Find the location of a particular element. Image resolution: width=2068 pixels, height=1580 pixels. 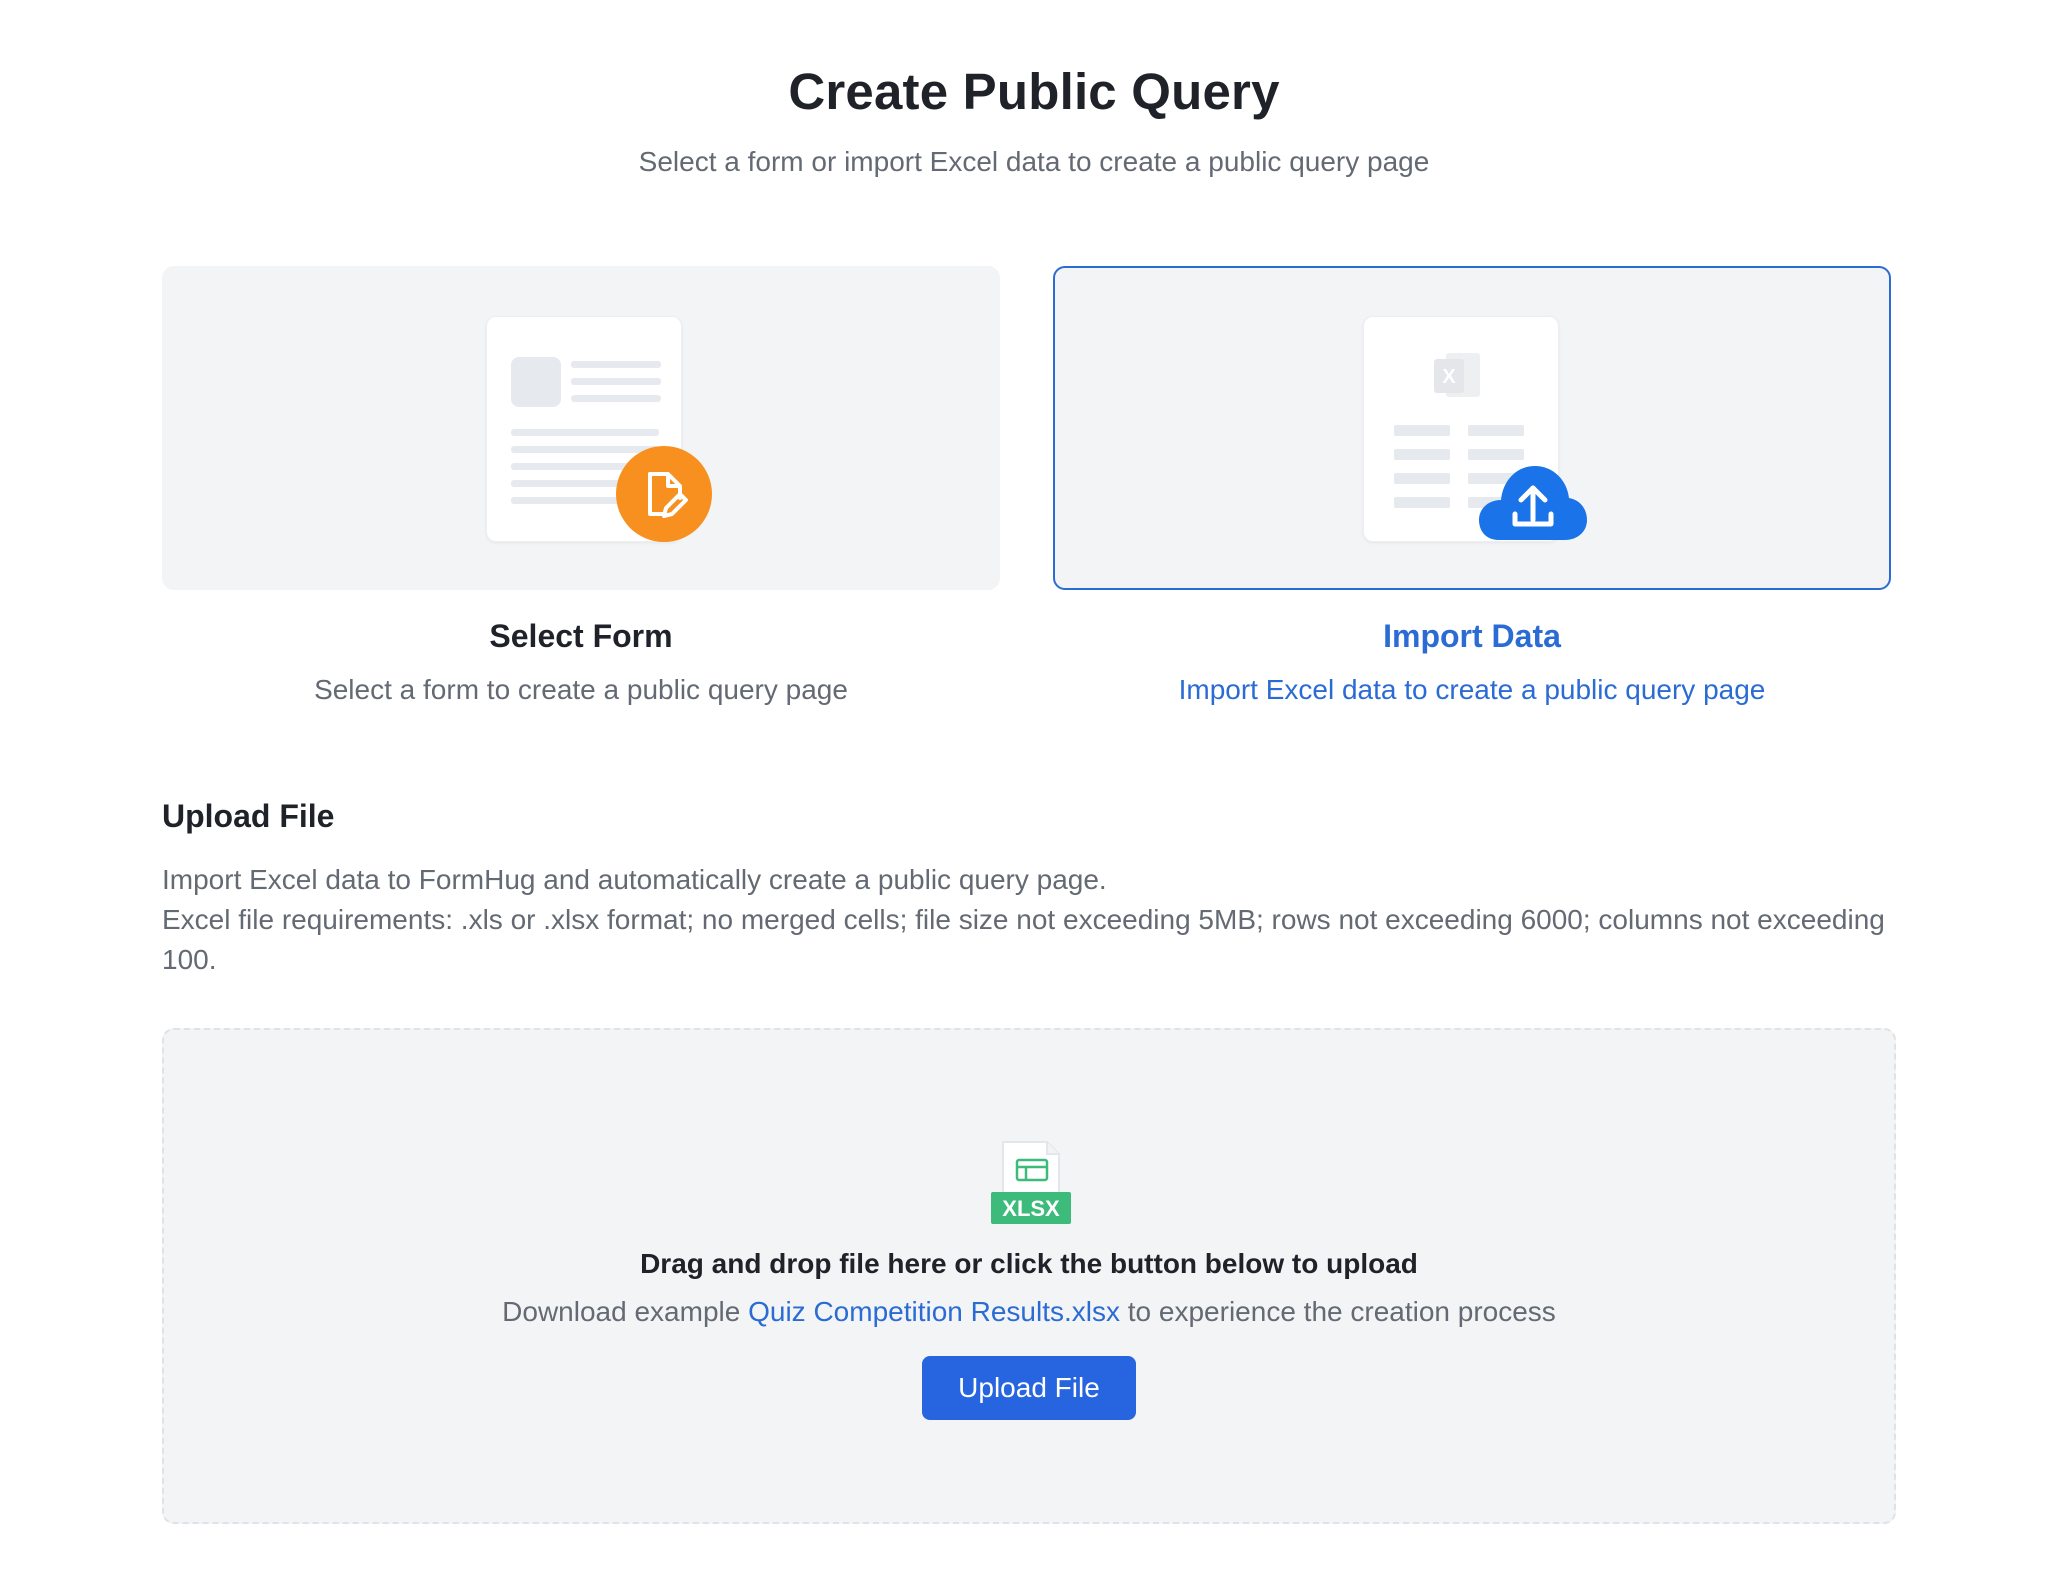

select-form-card is located at coordinates (581, 428).